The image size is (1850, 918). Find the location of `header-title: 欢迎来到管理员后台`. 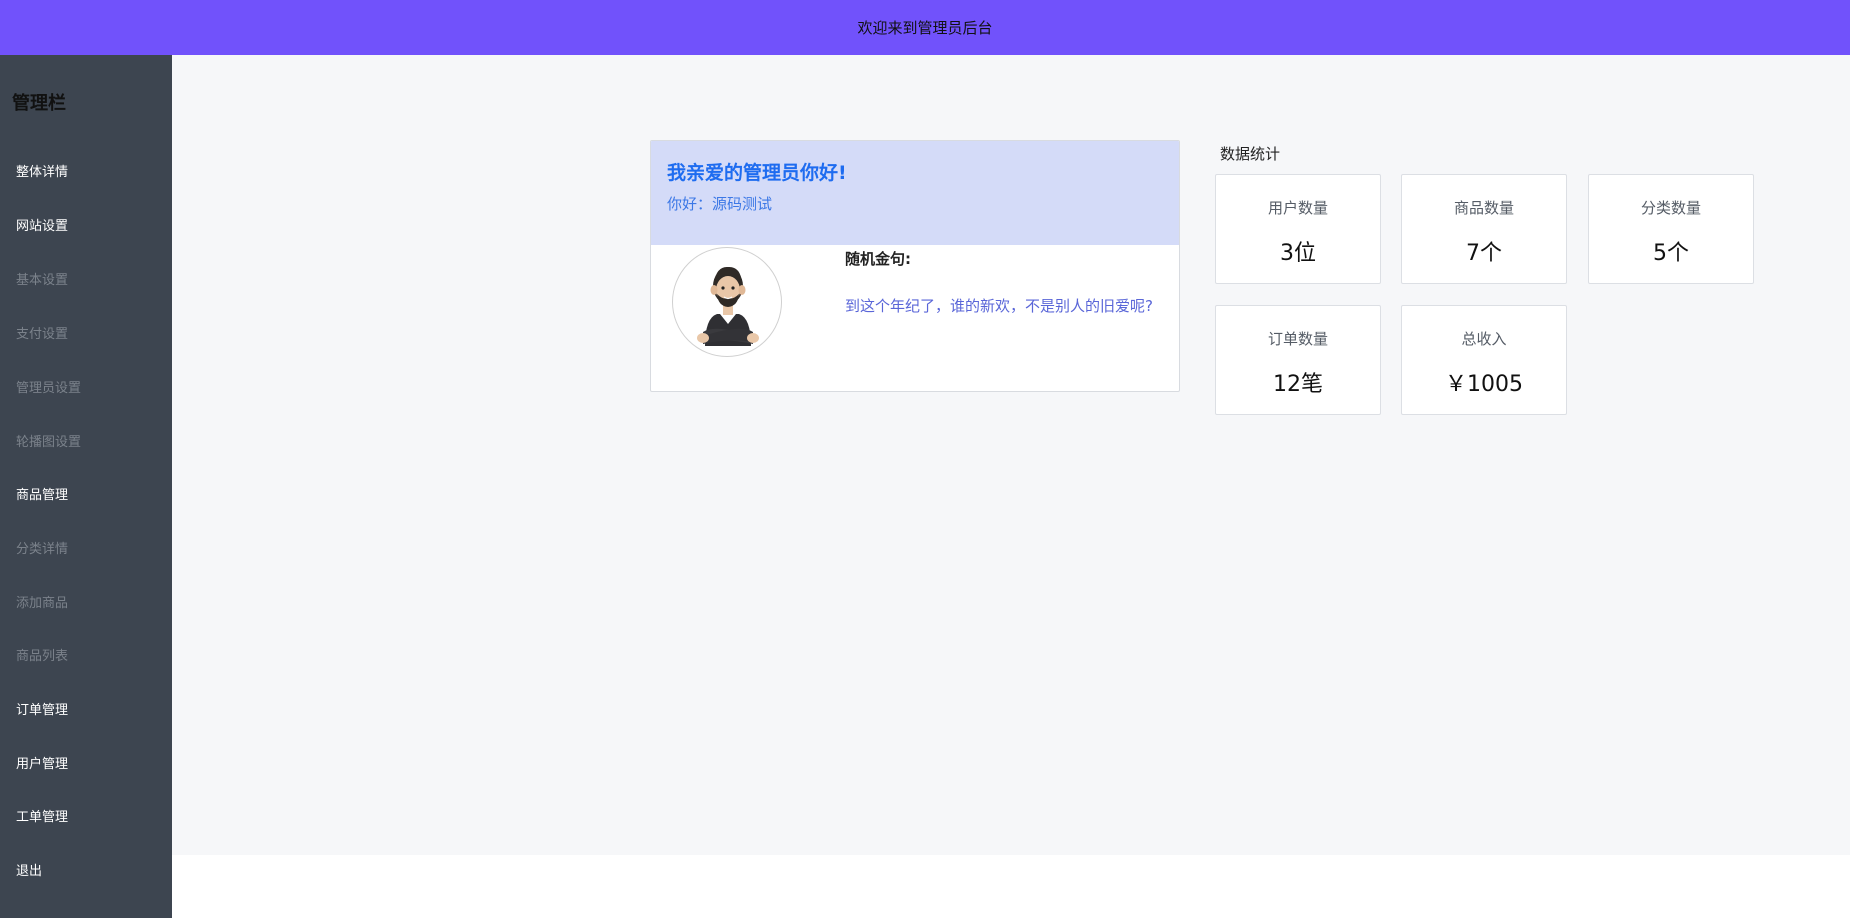

header-title: 欢迎来到管理员后台 is located at coordinates (925, 28).